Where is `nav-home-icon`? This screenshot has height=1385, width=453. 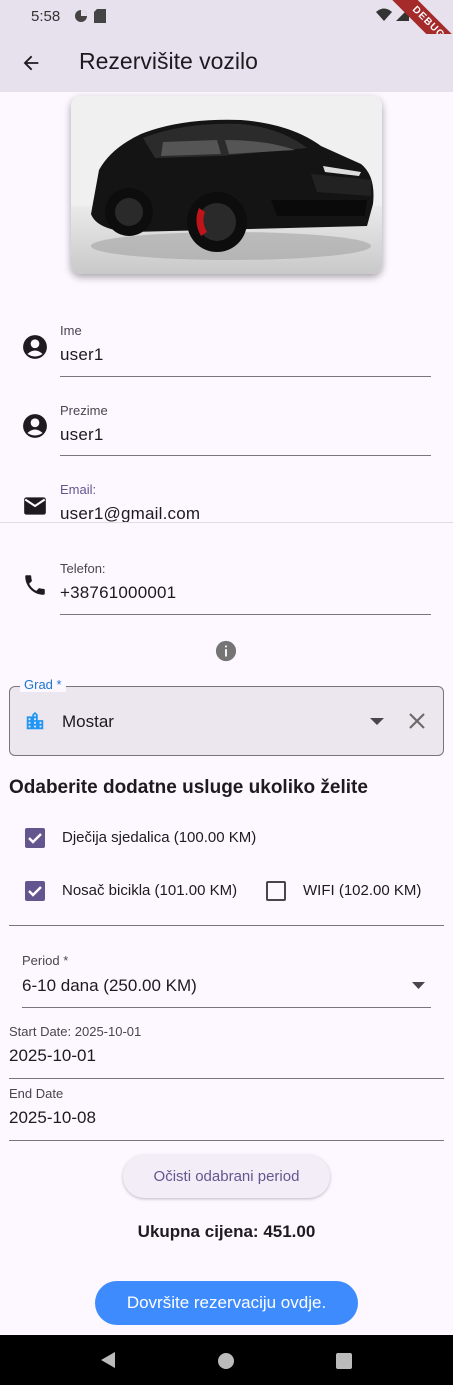 nav-home-icon is located at coordinates (226, 1361).